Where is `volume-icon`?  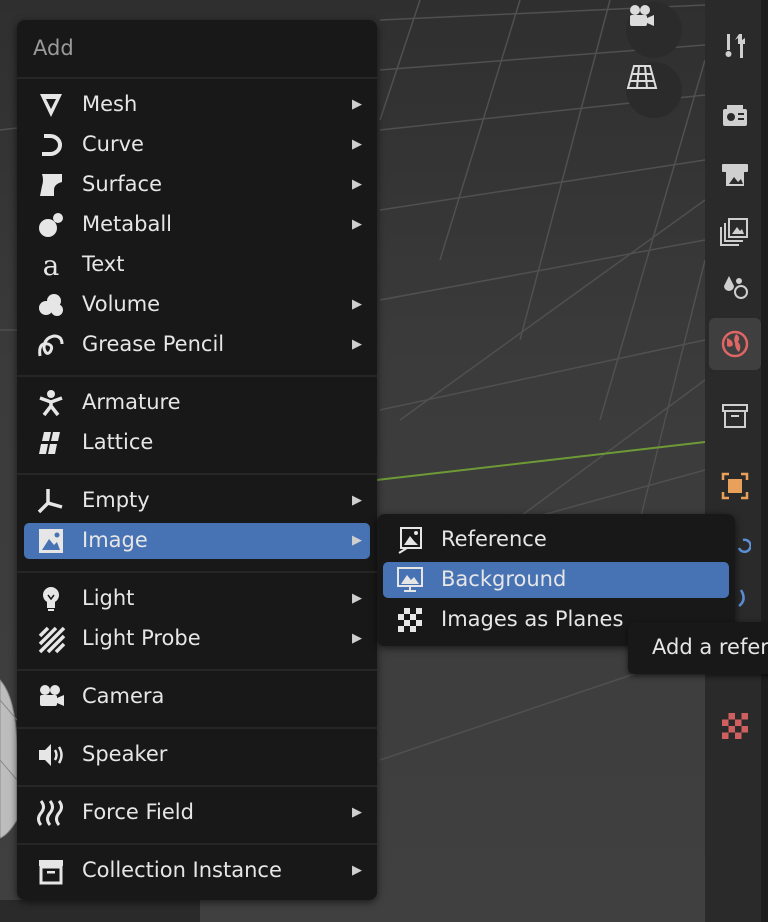
volume-icon is located at coordinates (51, 305).